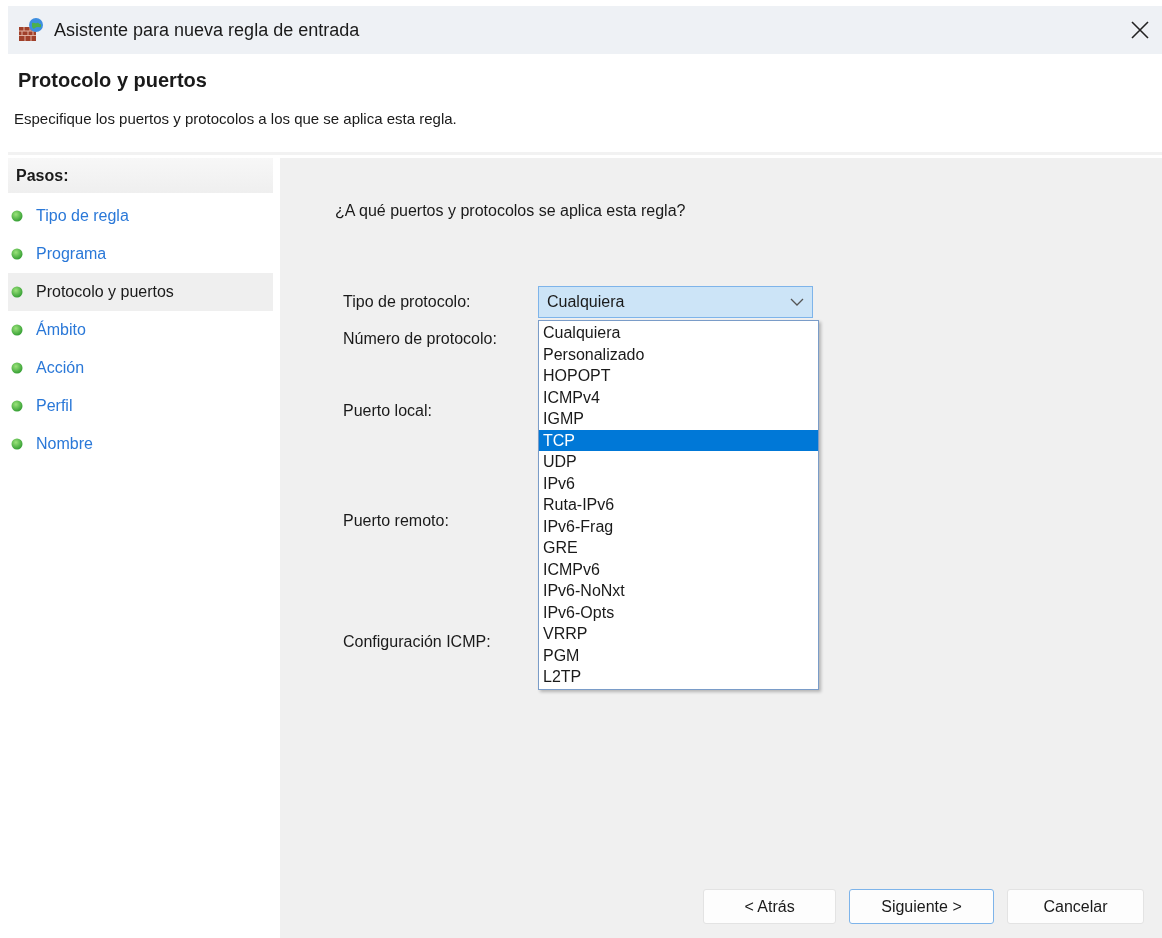 Image resolution: width=1162 pixels, height=938 pixels. Describe the element at coordinates (1140, 30) in the screenshot. I see `close-icon` at that location.